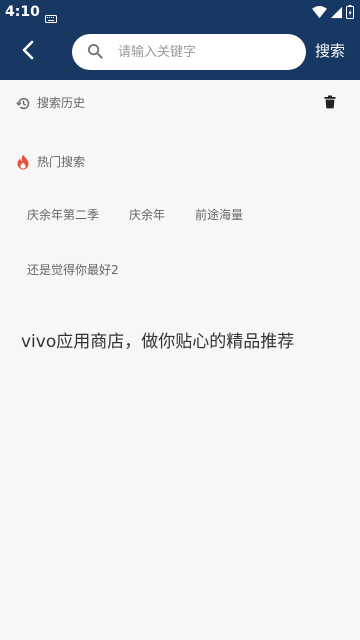  I want to click on trash-icon, so click(330, 103).